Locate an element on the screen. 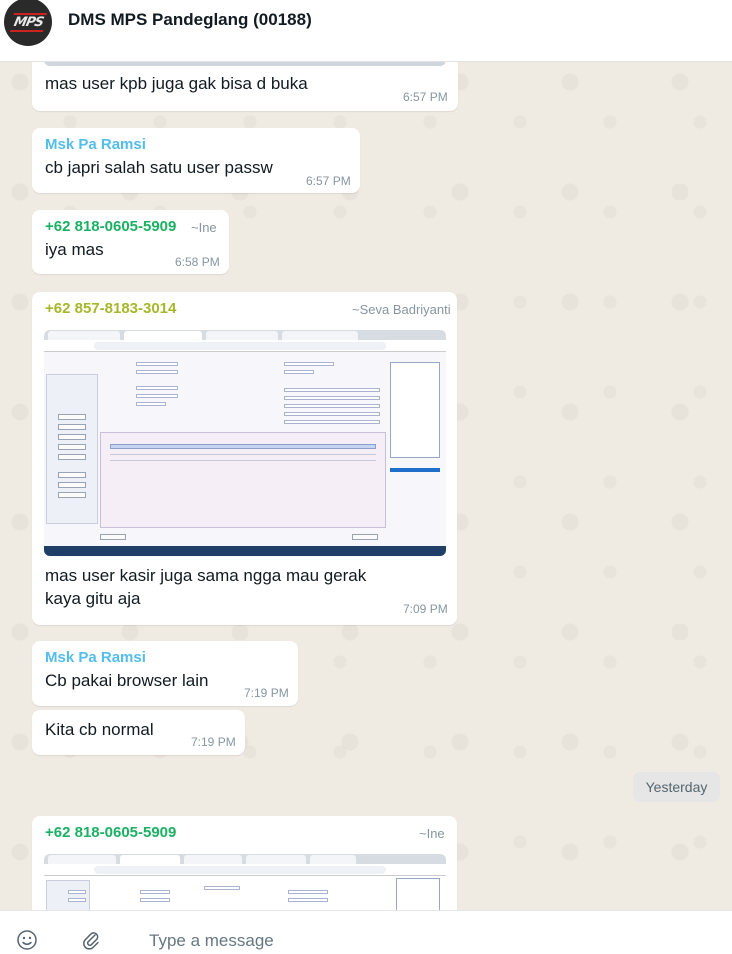 Image resolution: width=732 pixels, height=954 pixels. message-bubble: +62 818-0605-5909 ~Ine is located at coordinates (244, 863).